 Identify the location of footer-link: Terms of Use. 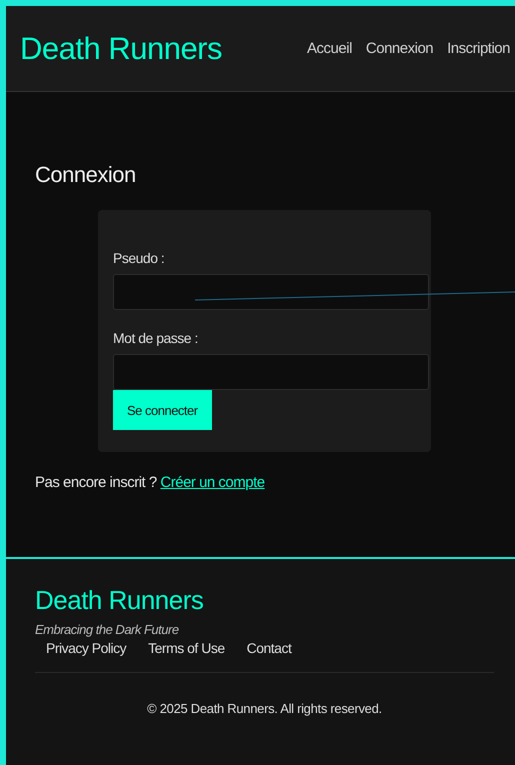
(186, 648).